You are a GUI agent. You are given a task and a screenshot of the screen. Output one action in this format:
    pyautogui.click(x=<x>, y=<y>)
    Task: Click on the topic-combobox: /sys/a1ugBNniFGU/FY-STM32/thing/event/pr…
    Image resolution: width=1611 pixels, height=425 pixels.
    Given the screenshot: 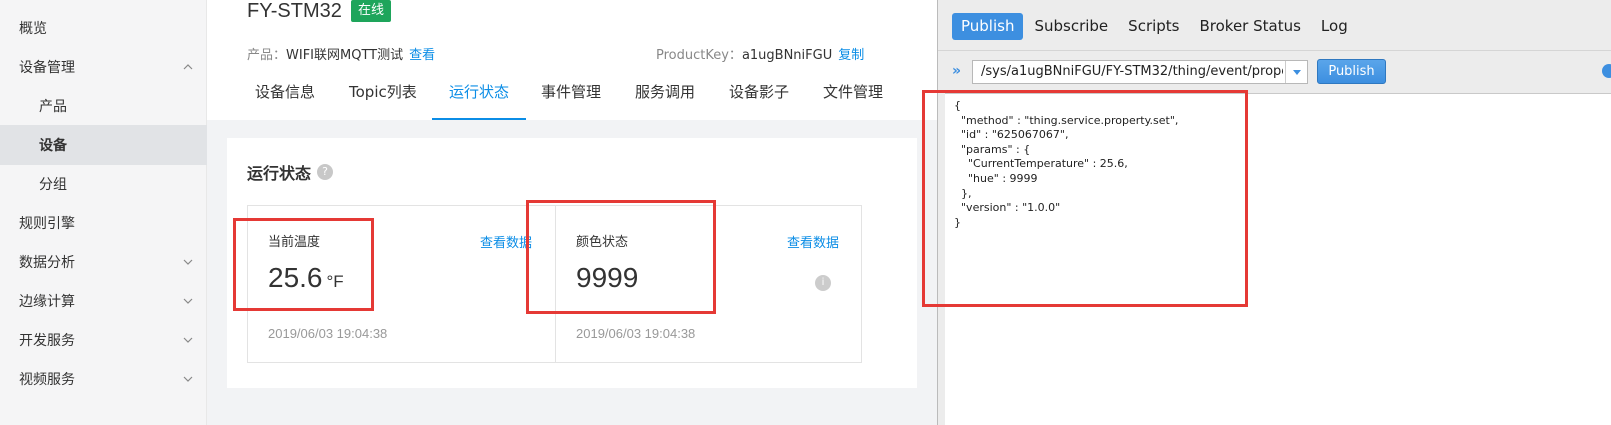 What is the action you would take?
    pyautogui.click(x=1140, y=72)
    